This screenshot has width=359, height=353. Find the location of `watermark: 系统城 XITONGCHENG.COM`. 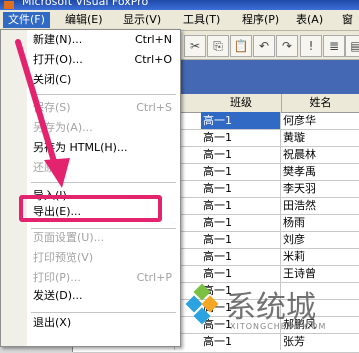

watermark: 系统城 XITONGCHENG.COM is located at coordinates (272, 317).